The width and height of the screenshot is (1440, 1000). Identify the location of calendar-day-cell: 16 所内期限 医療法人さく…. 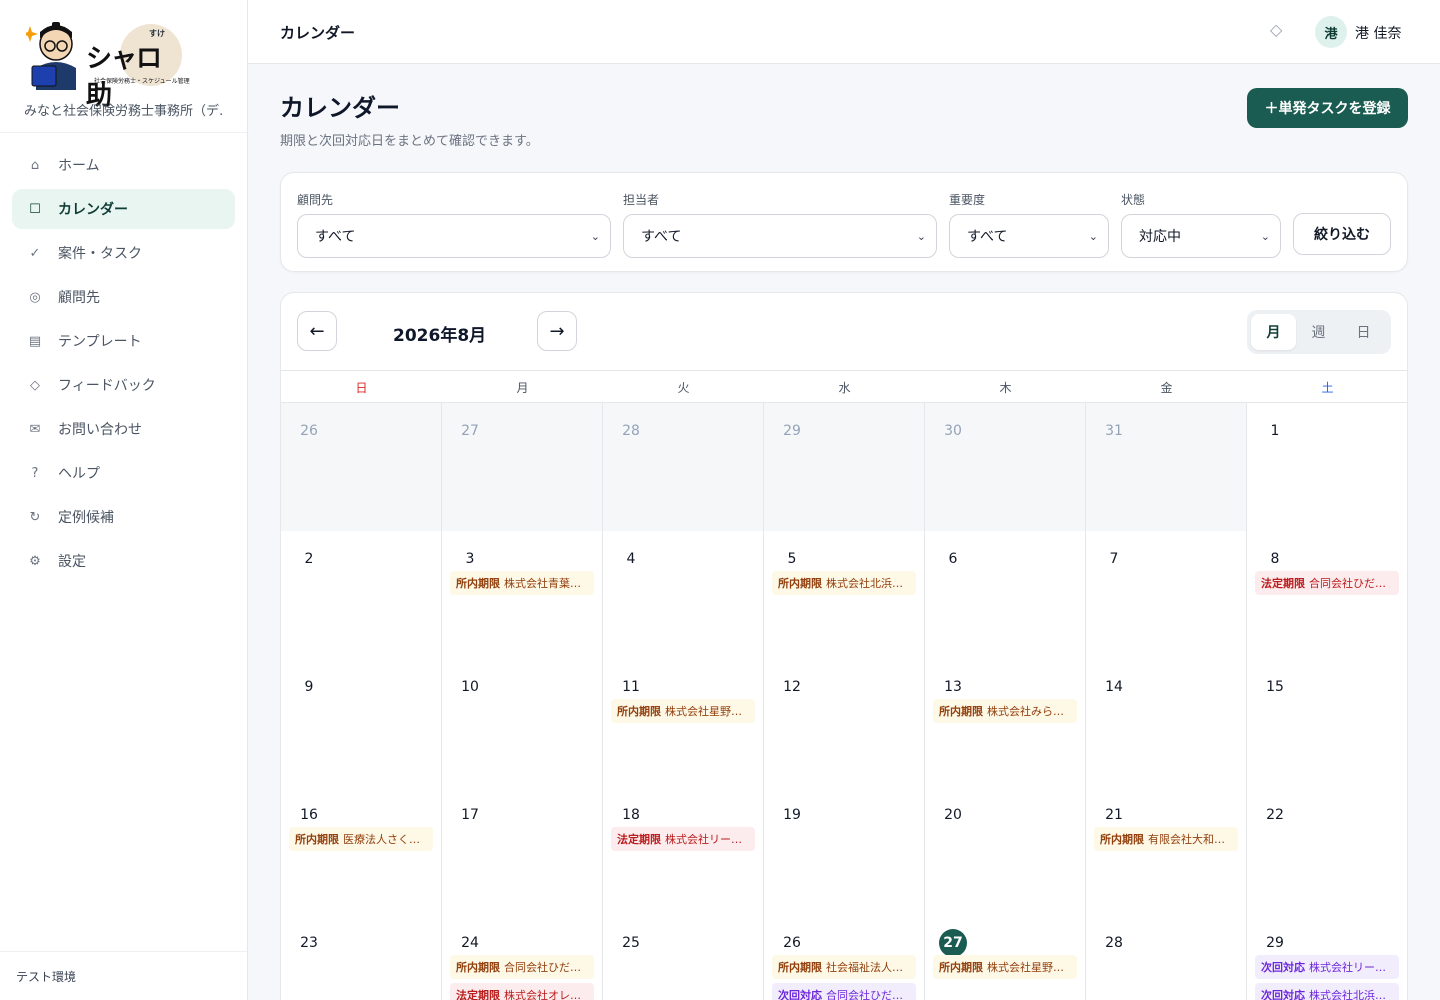
(361, 851).